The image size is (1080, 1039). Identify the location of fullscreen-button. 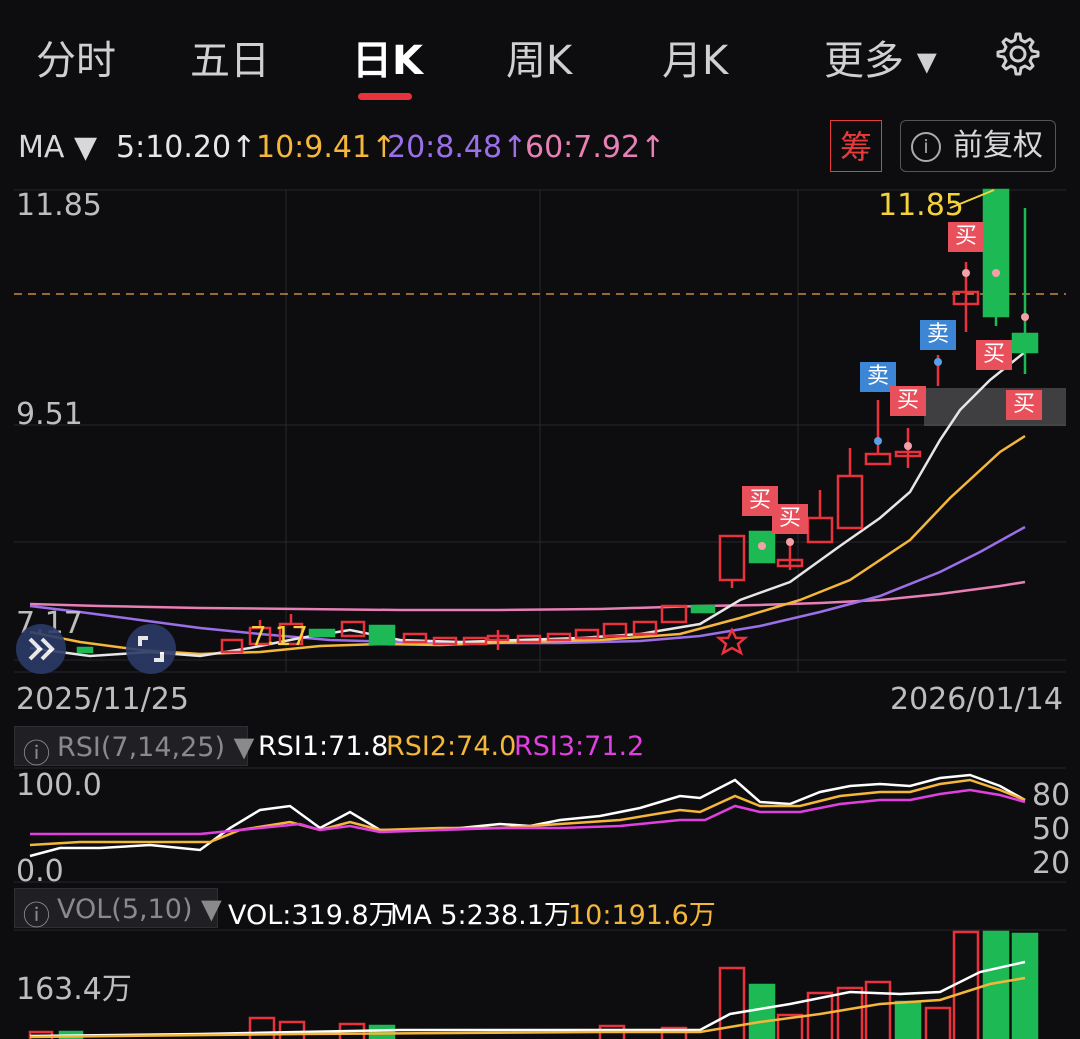
(151, 649).